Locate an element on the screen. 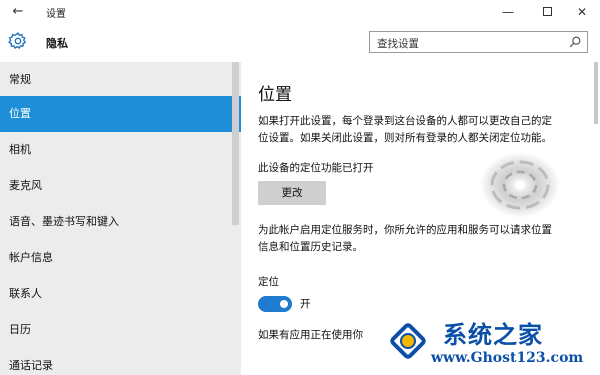 The width and height of the screenshot is (600, 375). minimize-button: — is located at coordinates (508, 12).